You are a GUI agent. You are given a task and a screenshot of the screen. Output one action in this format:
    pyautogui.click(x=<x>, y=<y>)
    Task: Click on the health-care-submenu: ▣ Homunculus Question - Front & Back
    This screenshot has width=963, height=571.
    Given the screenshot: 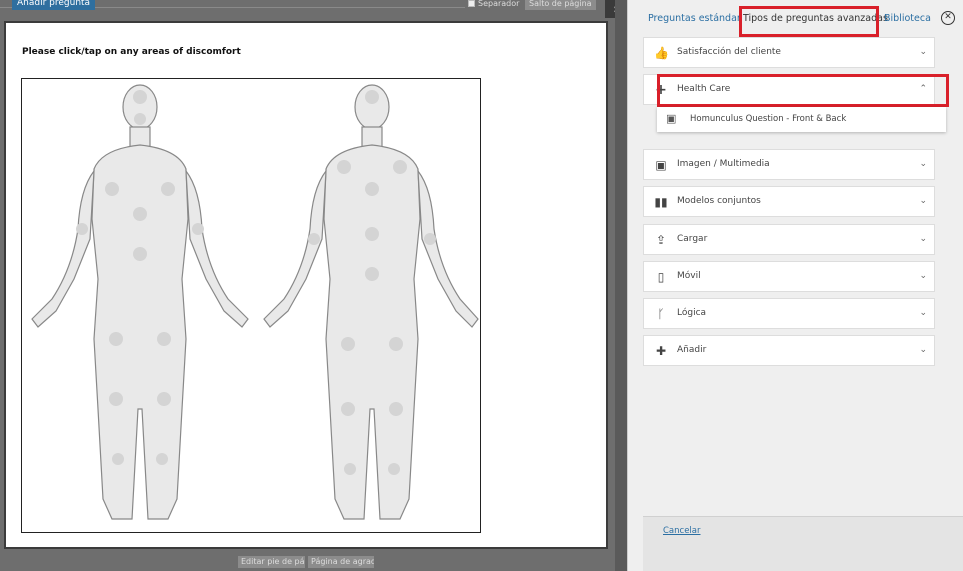 What is the action you would take?
    pyautogui.click(x=801, y=119)
    